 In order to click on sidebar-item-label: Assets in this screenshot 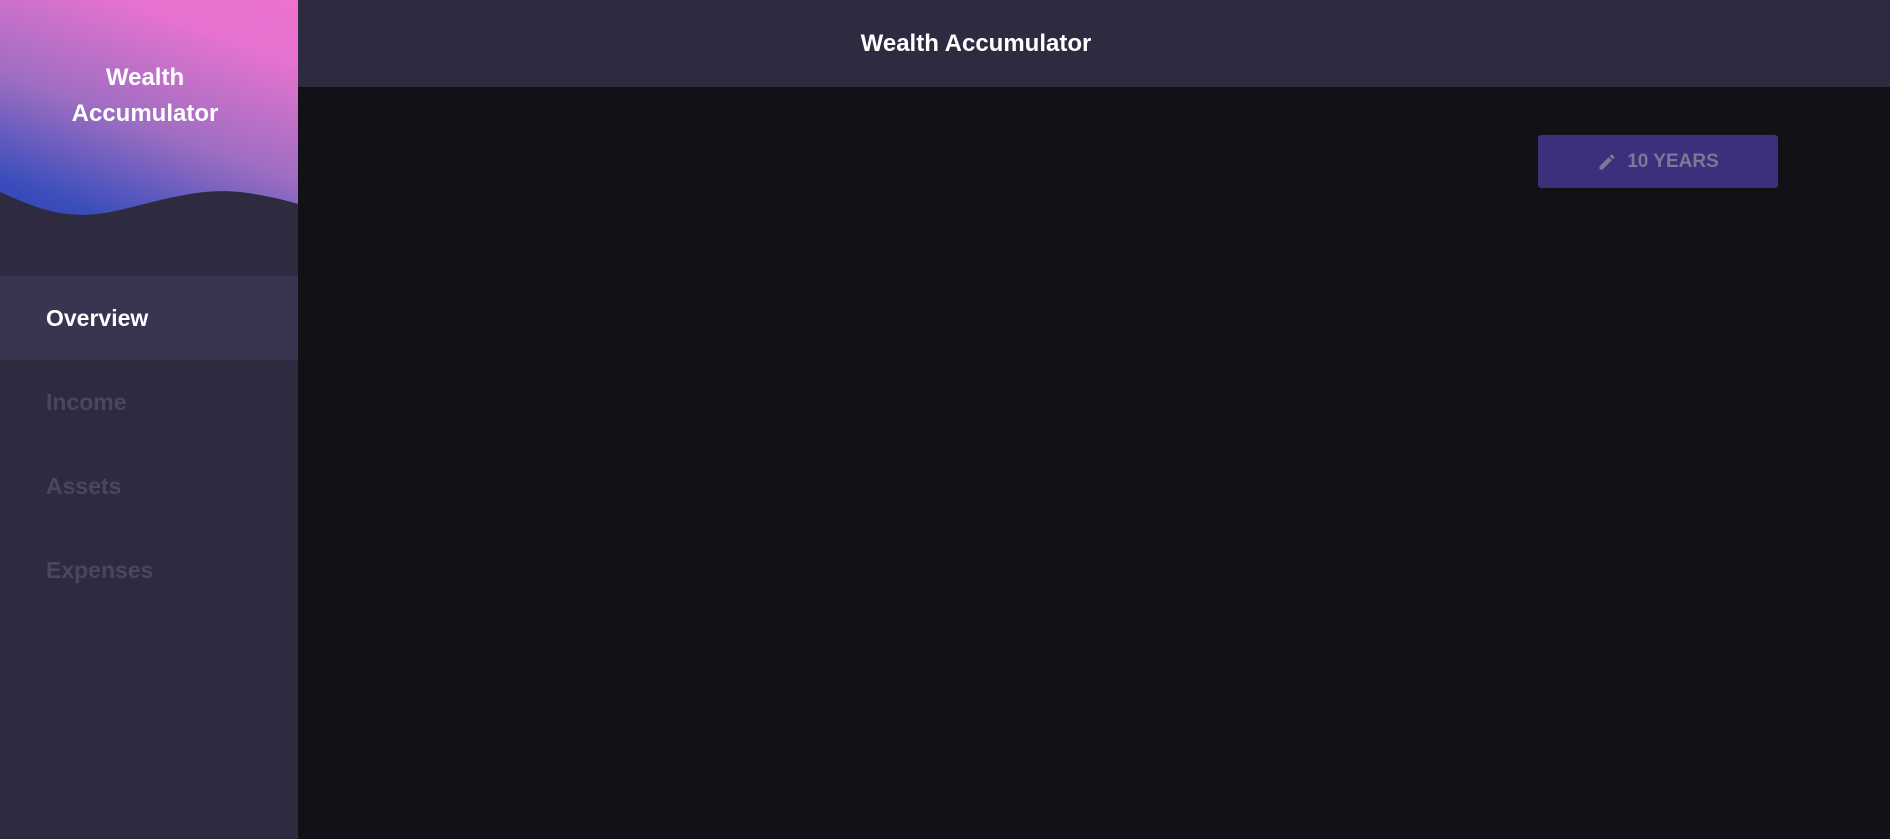, I will do `click(84, 485)`.